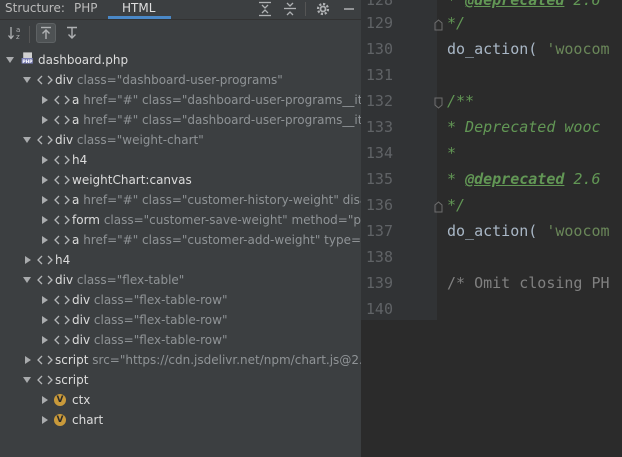  What do you see at coordinates (180, 140) in the screenshot?
I see `tree-item: div class="weight-chart"` at bounding box center [180, 140].